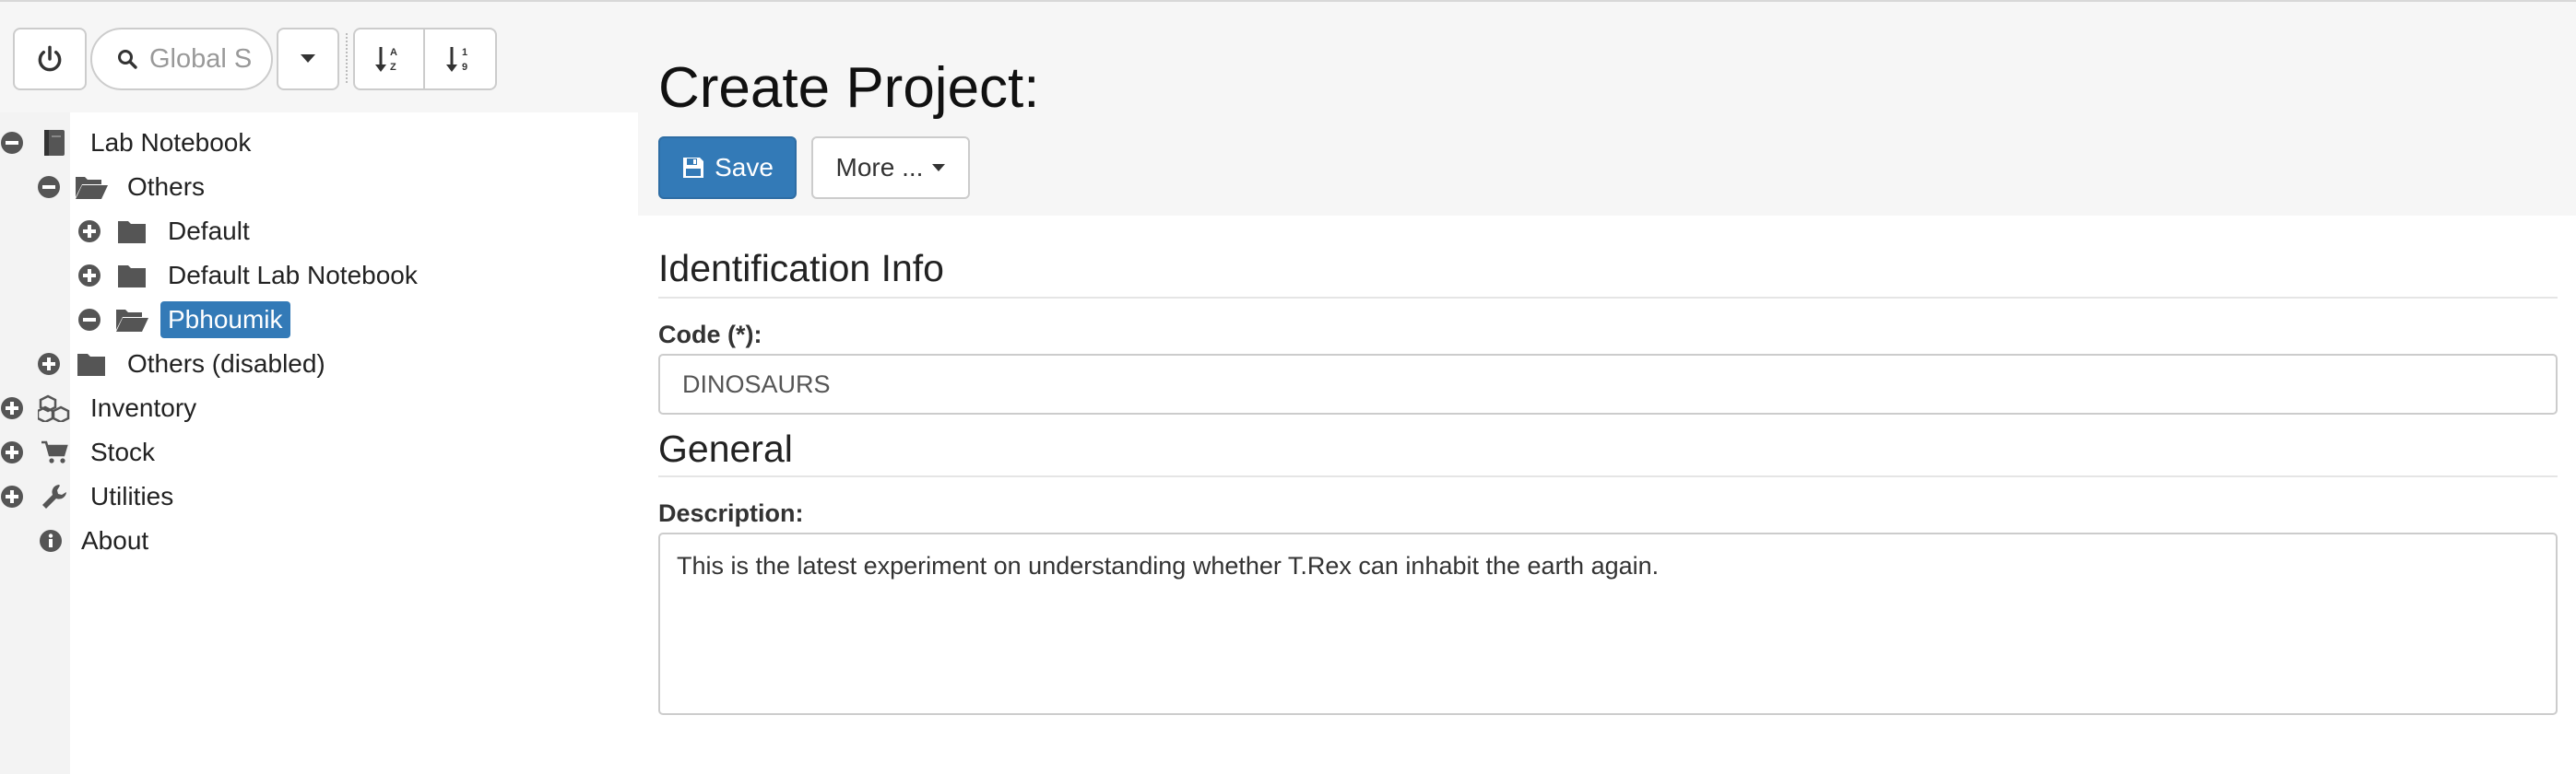 The height and width of the screenshot is (774, 2576). I want to click on search-options-dropdown, so click(308, 59).